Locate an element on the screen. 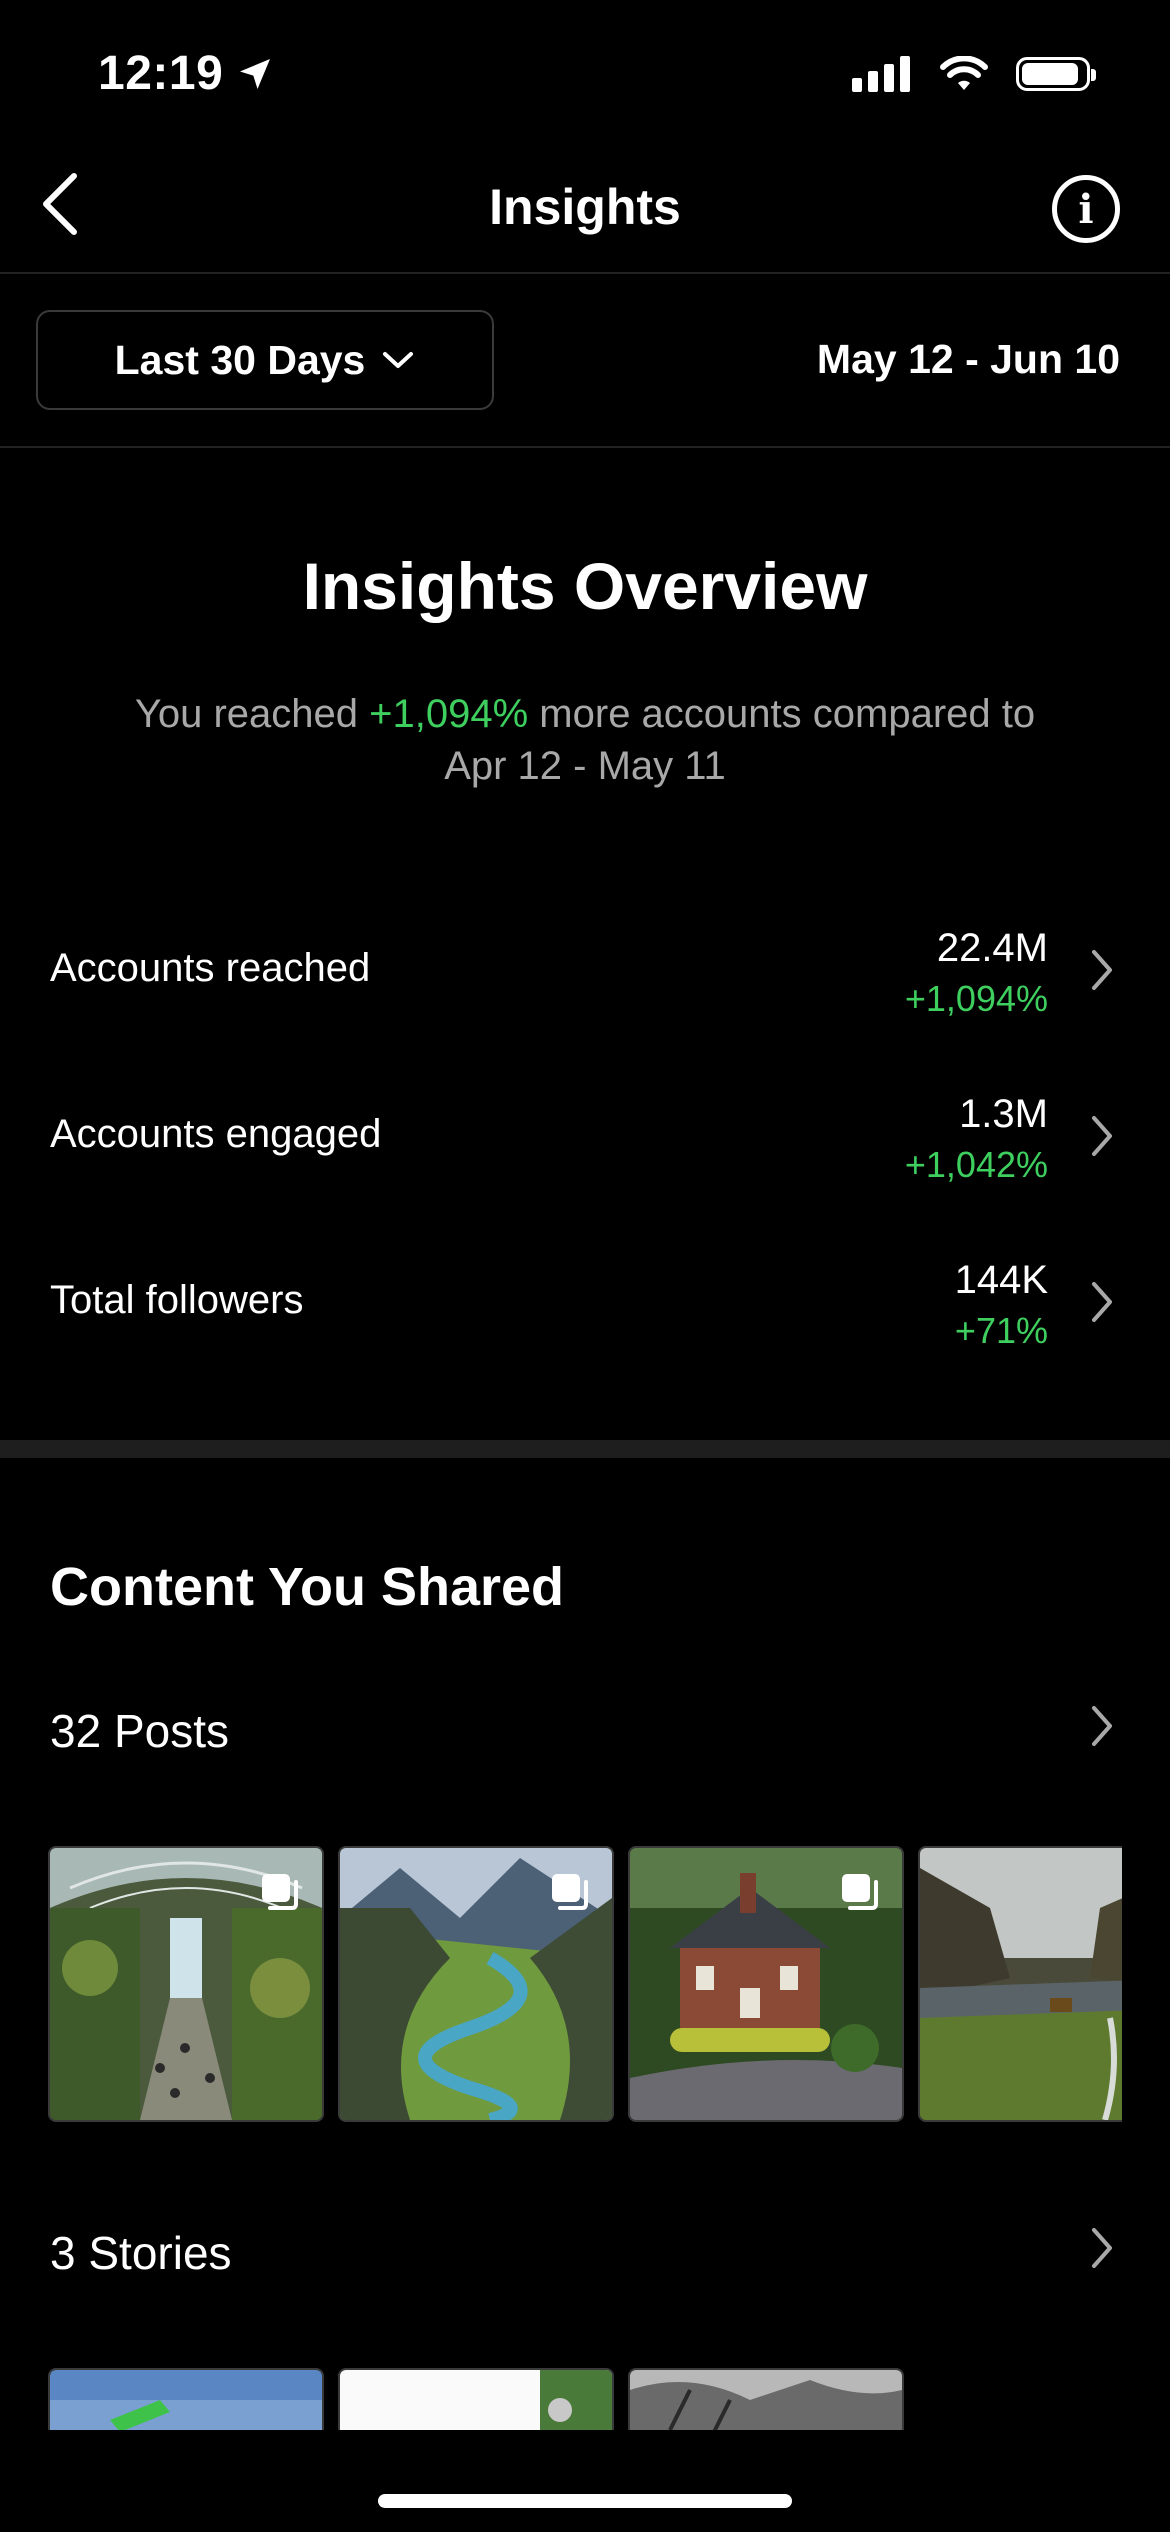  stories-thumbnail-strip is located at coordinates (585, 2399).